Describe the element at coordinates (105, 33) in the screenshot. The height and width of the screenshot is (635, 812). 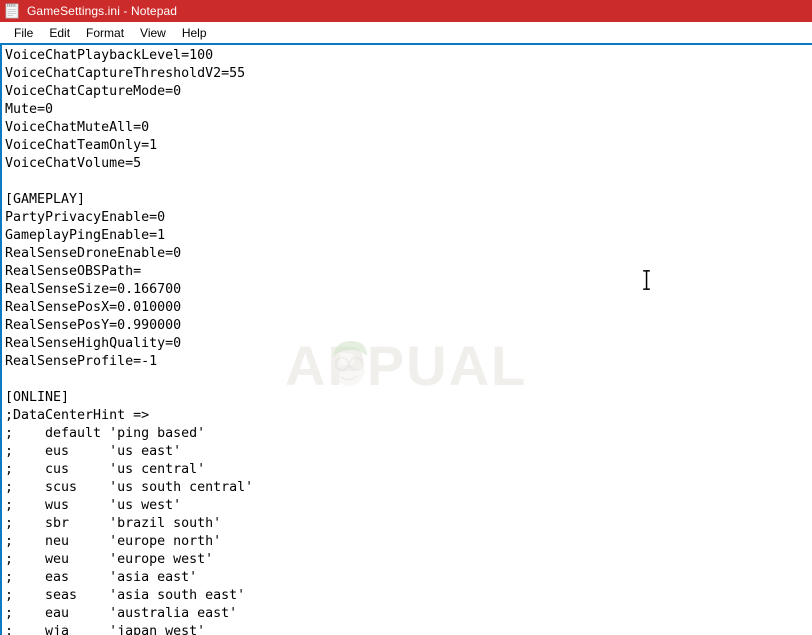
I see `menu-item-format: Format` at that location.